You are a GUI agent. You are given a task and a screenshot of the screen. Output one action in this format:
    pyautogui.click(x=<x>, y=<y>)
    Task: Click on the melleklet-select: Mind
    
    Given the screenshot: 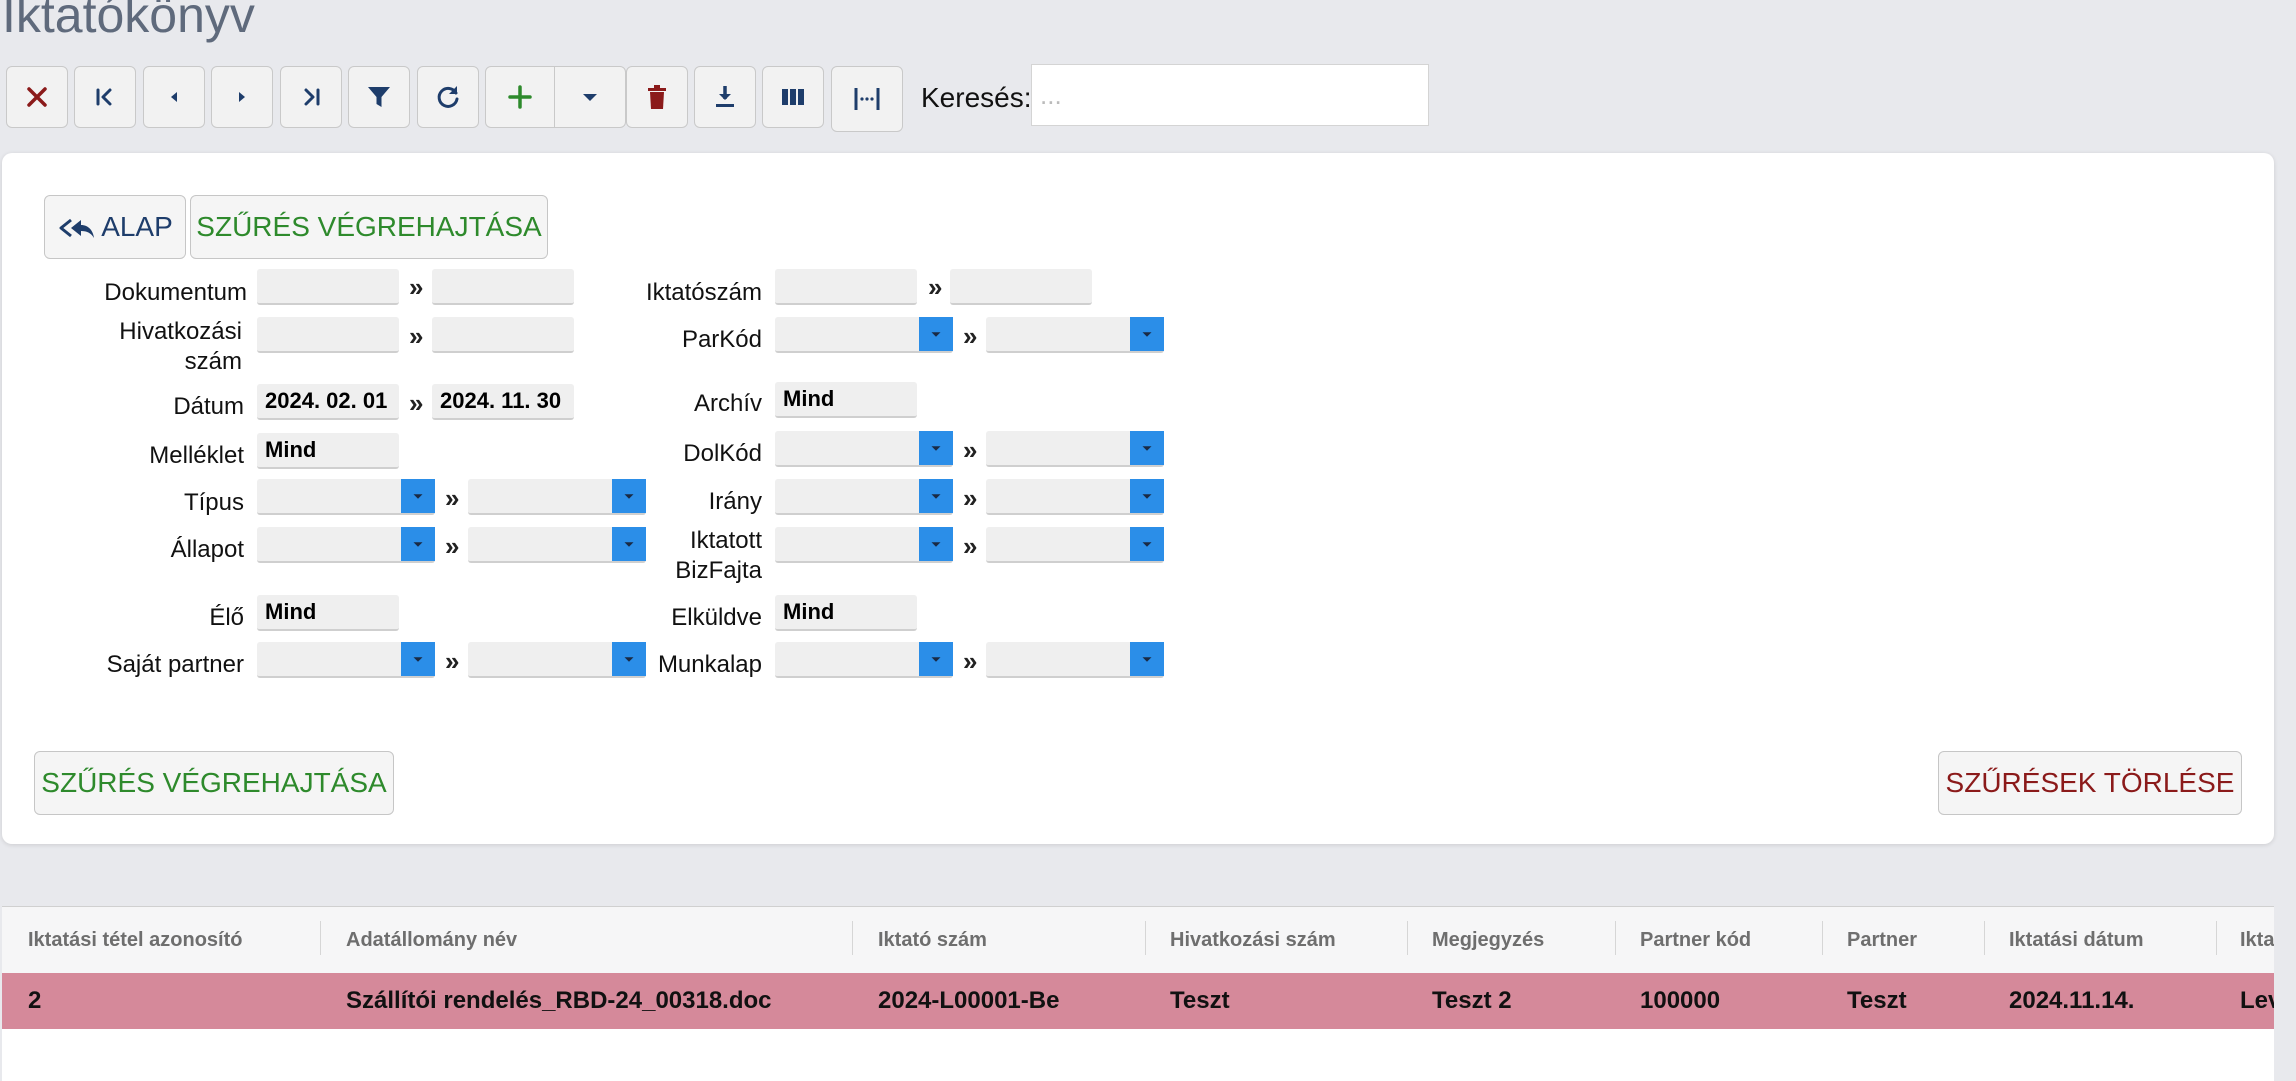 What is the action you would take?
    pyautogui.click(x=328, y=451)
    